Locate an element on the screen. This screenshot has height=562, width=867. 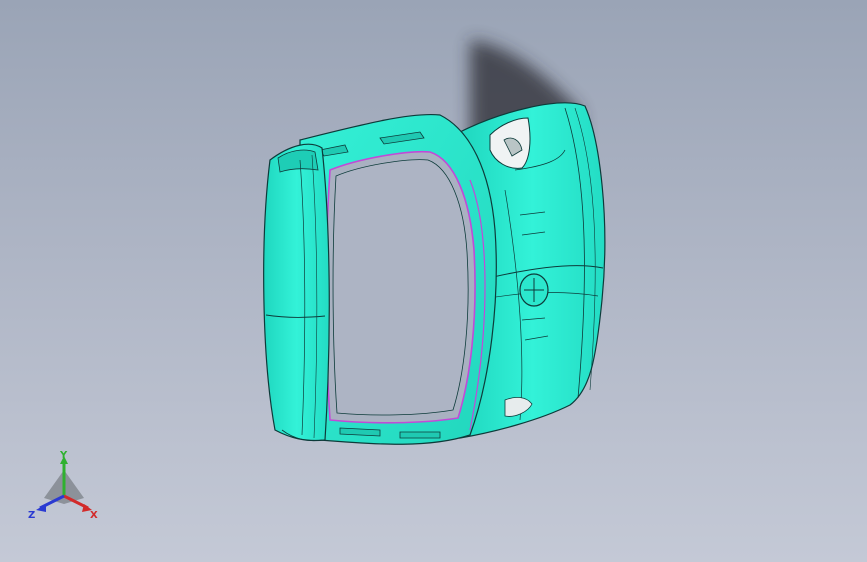
x-axis-label: X is located at coordinates (94, 515).